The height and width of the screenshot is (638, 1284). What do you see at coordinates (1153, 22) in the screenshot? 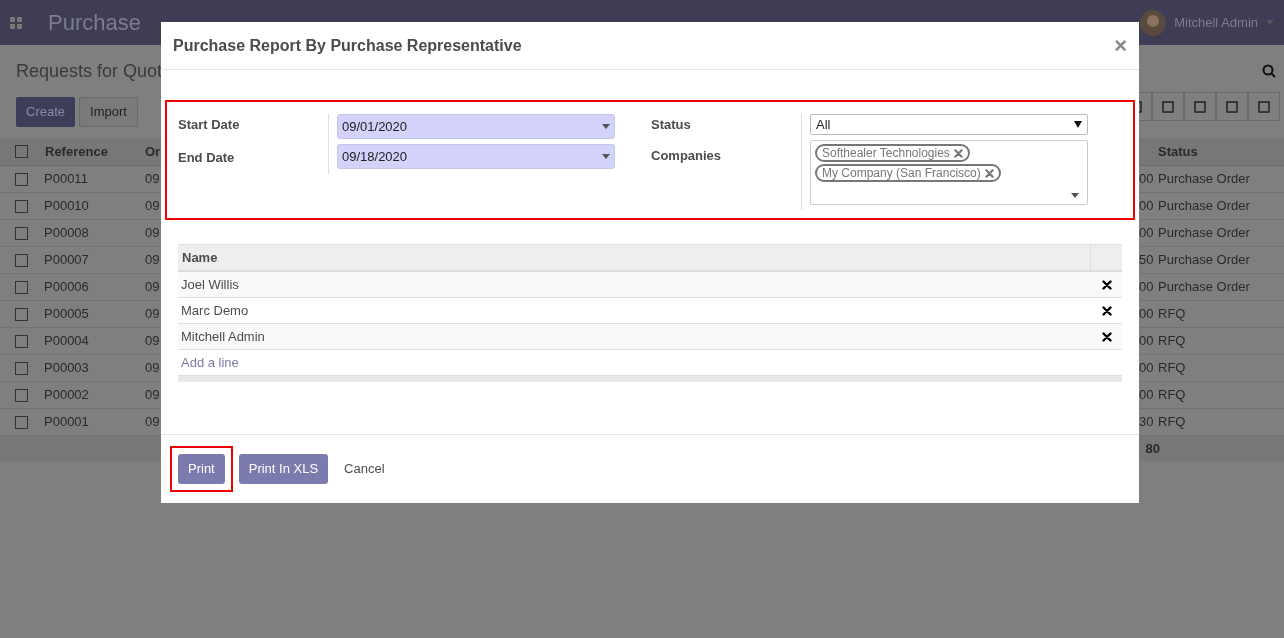
I see `avatar-icon` at bounding box center [1153, 22].